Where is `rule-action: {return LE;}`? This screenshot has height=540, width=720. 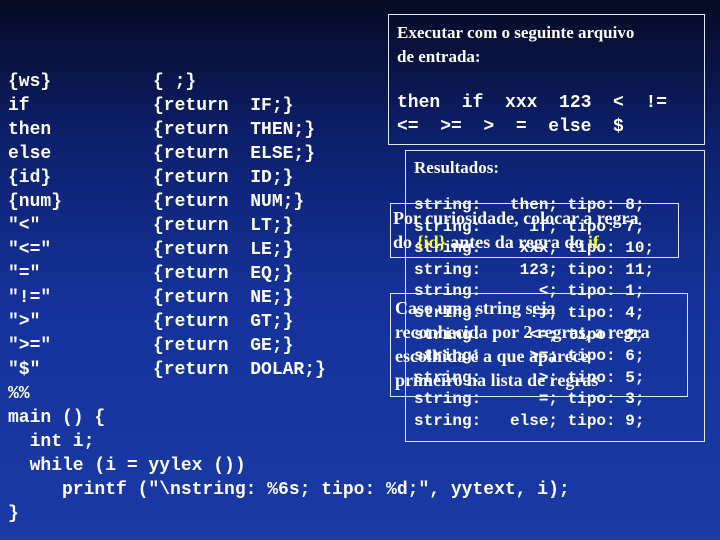 rule-action: {return LE;} is located at coordinates (223, 250).